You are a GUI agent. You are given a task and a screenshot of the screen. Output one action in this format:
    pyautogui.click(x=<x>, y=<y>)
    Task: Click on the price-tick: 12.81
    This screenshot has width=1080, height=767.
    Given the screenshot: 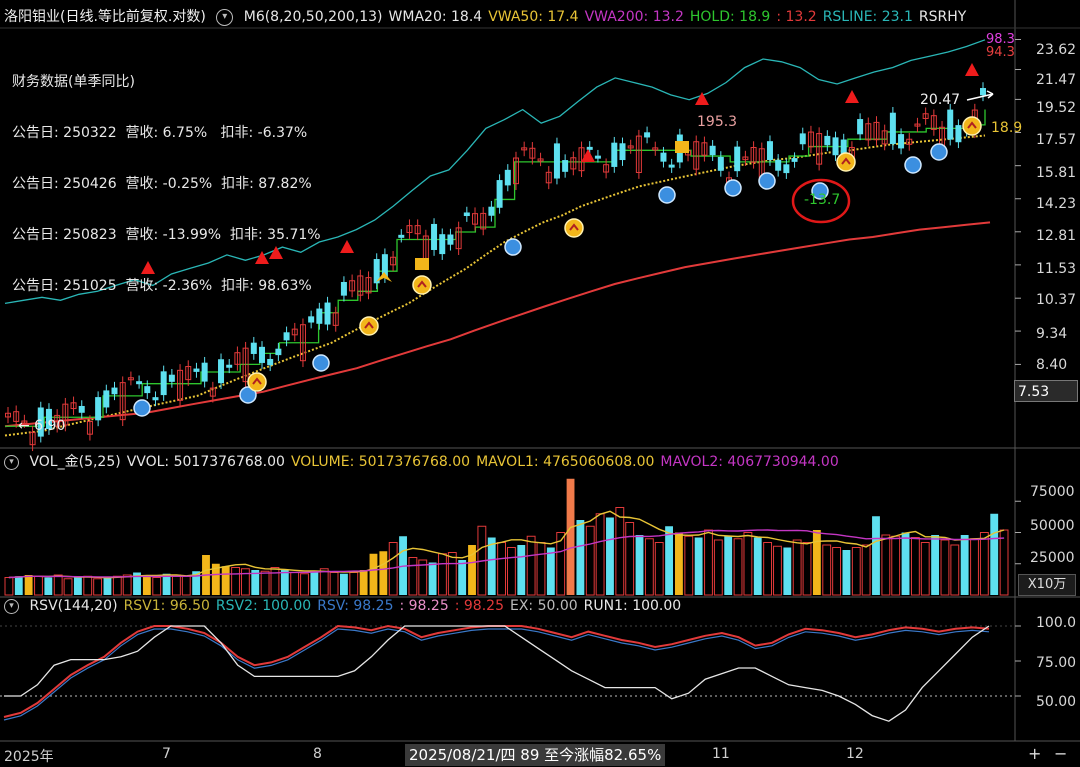 What is the action you would take?
    pyautogui.click(x=1056, y=236)
    